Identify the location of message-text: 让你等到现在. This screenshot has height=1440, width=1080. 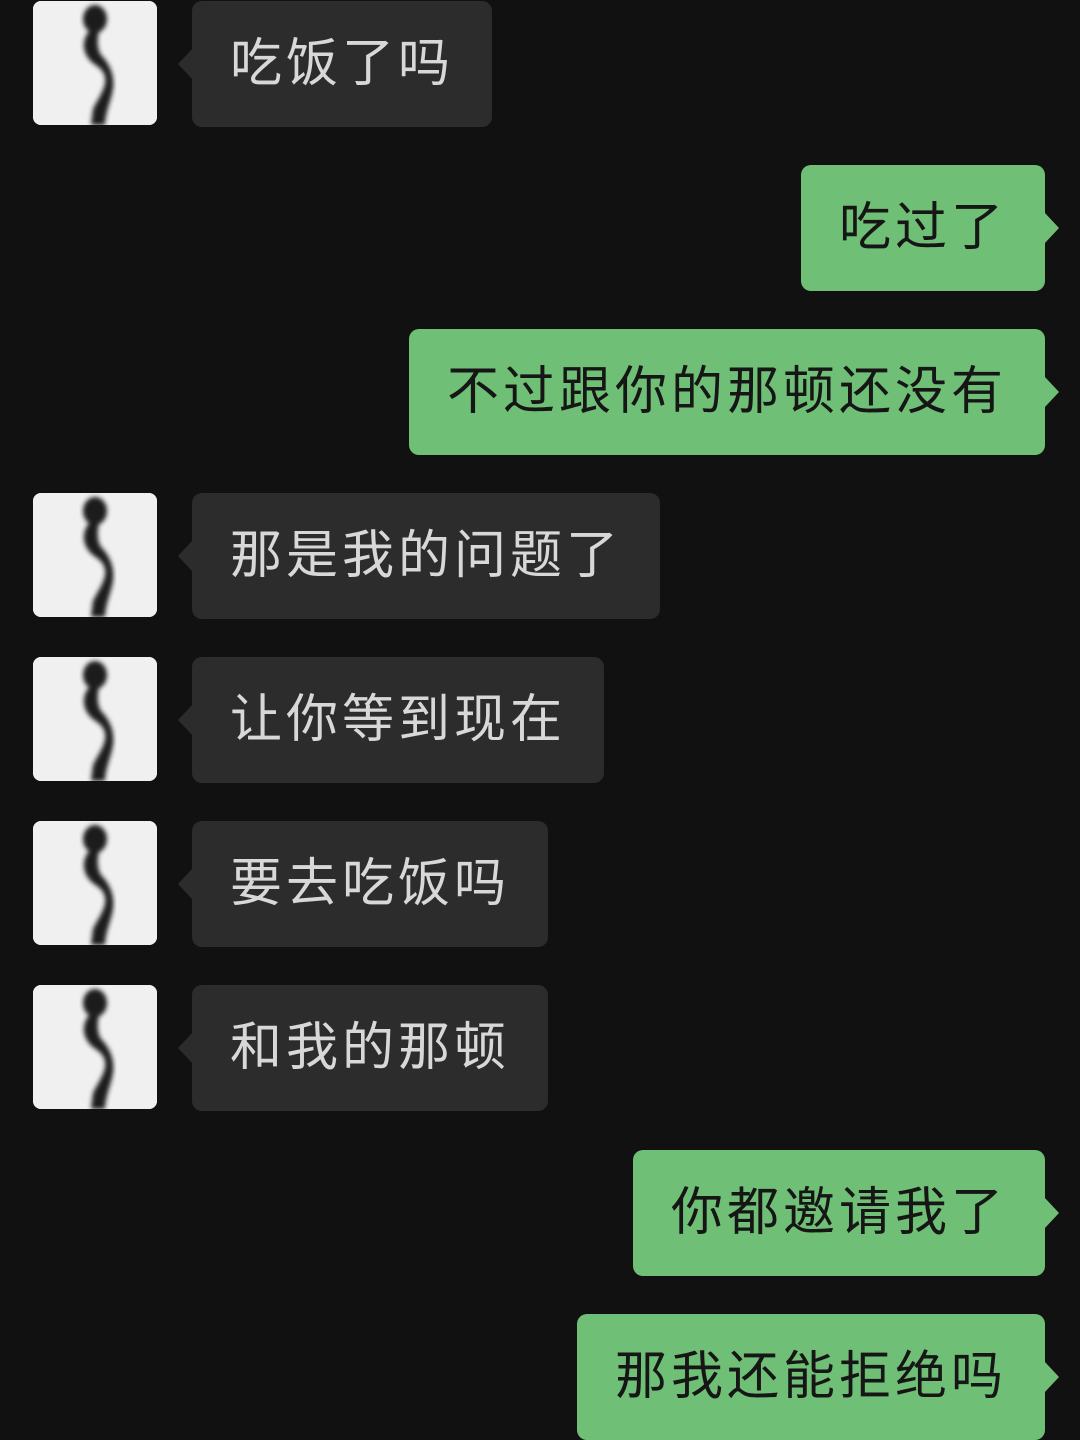
(398, 720).